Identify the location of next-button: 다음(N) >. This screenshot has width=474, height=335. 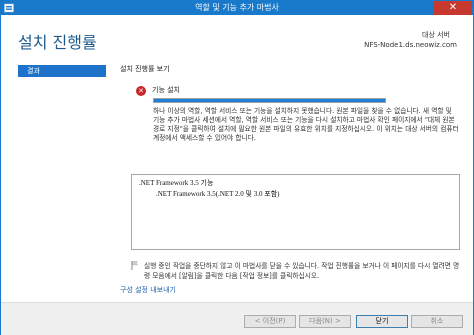
(325, 321).